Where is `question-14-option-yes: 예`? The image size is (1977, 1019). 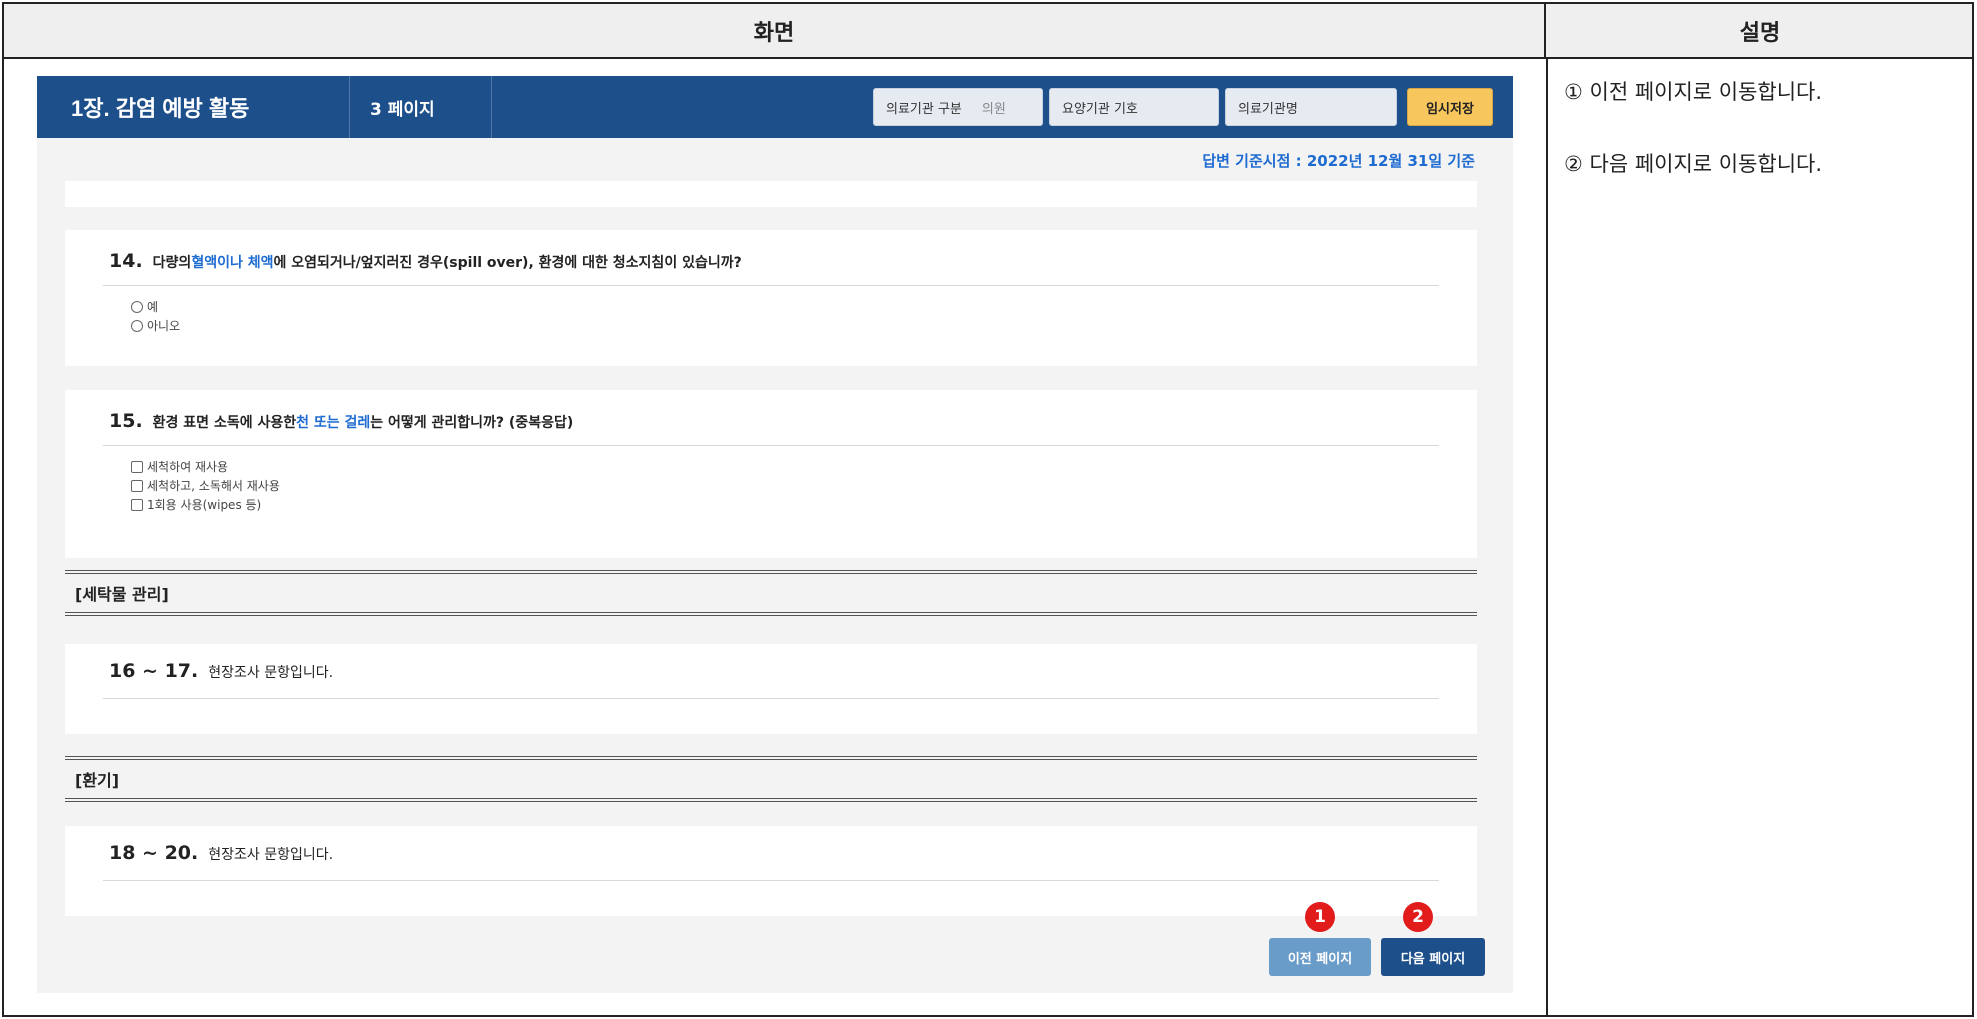
question-14-option-yes: 예 is located at coordinates (144, 306).